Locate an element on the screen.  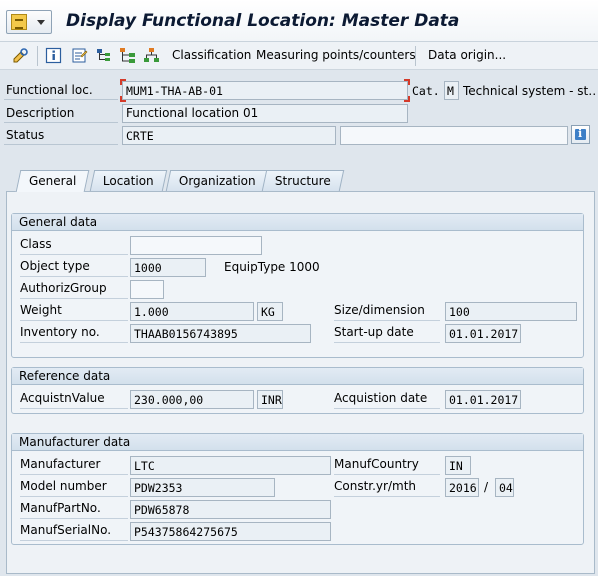
status-label-box: Status is located at coordinates (61, 135).